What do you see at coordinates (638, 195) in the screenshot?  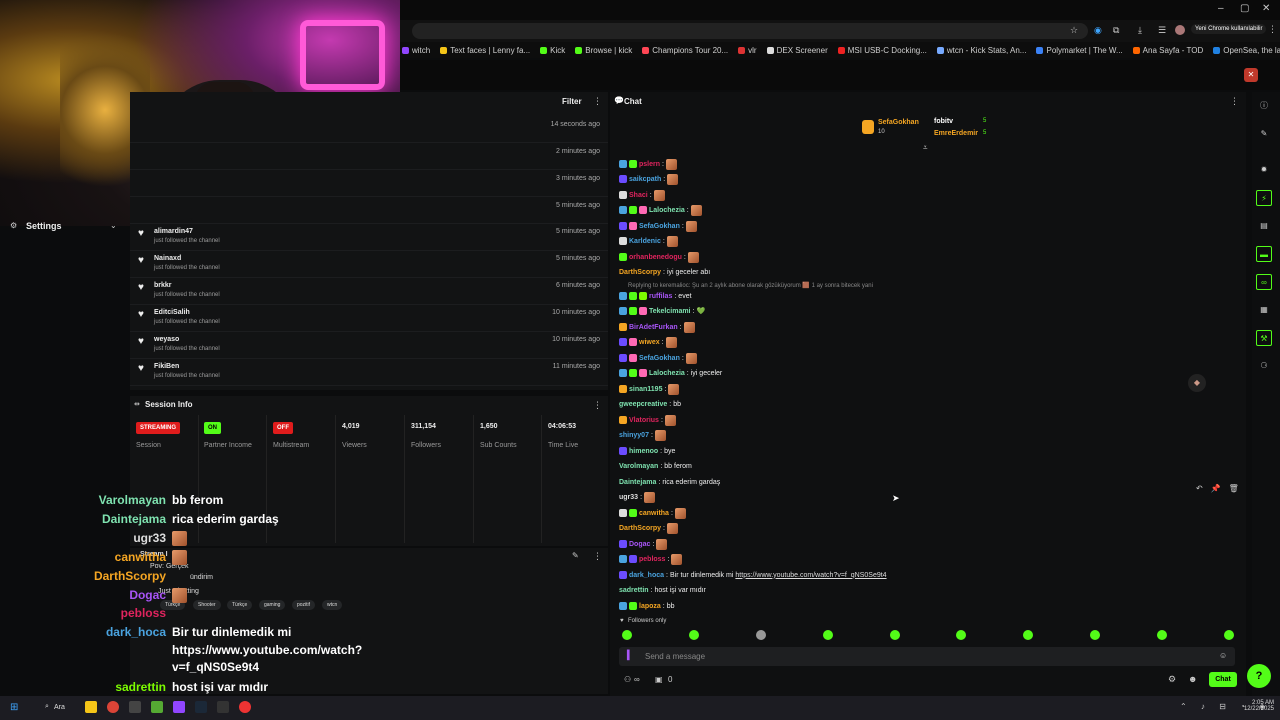 I see `chat-username: Shaci` at bounding box center [638, 195].